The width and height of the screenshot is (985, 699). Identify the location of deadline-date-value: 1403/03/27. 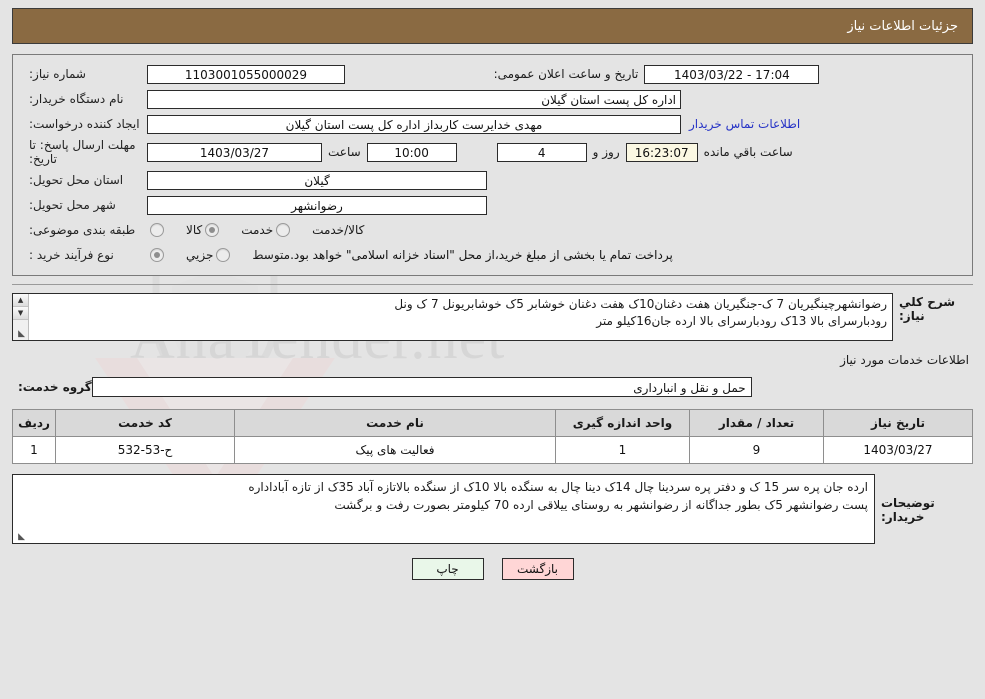
(234, 152).